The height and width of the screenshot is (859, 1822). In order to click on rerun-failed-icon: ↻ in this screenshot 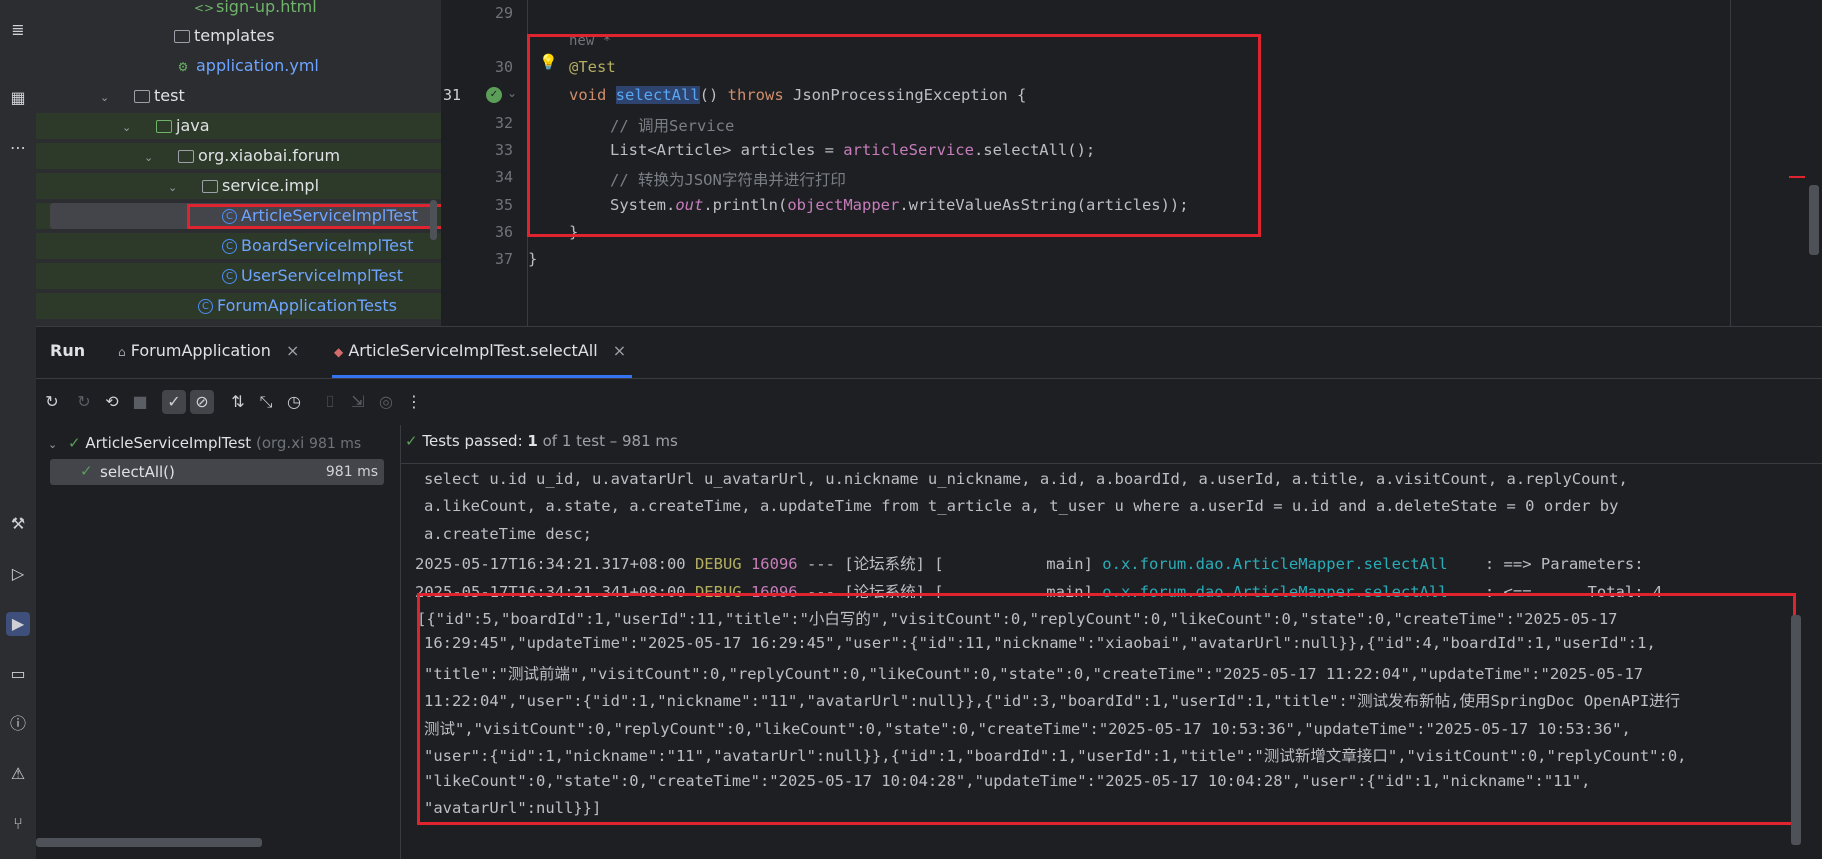, I will do `click(84, 402)`.